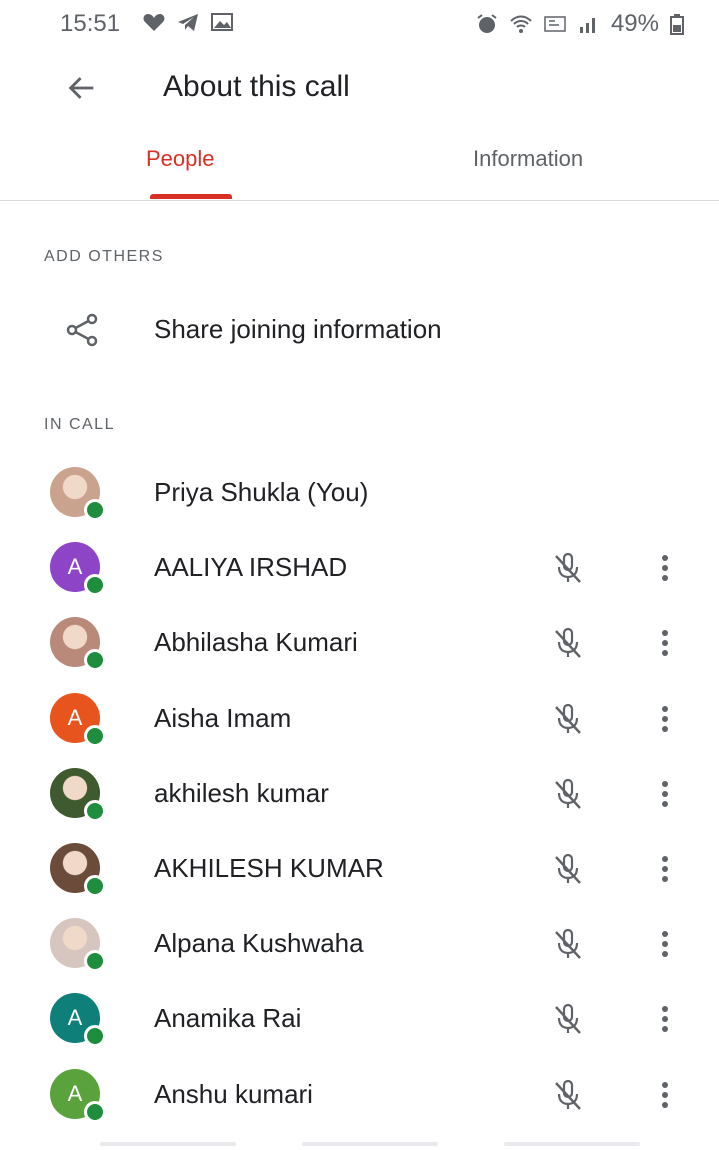 The image size is (719, 1150). Describe the element at coordinates (528, 159) in the screenshot. I see `tab-information: Information` at that location.